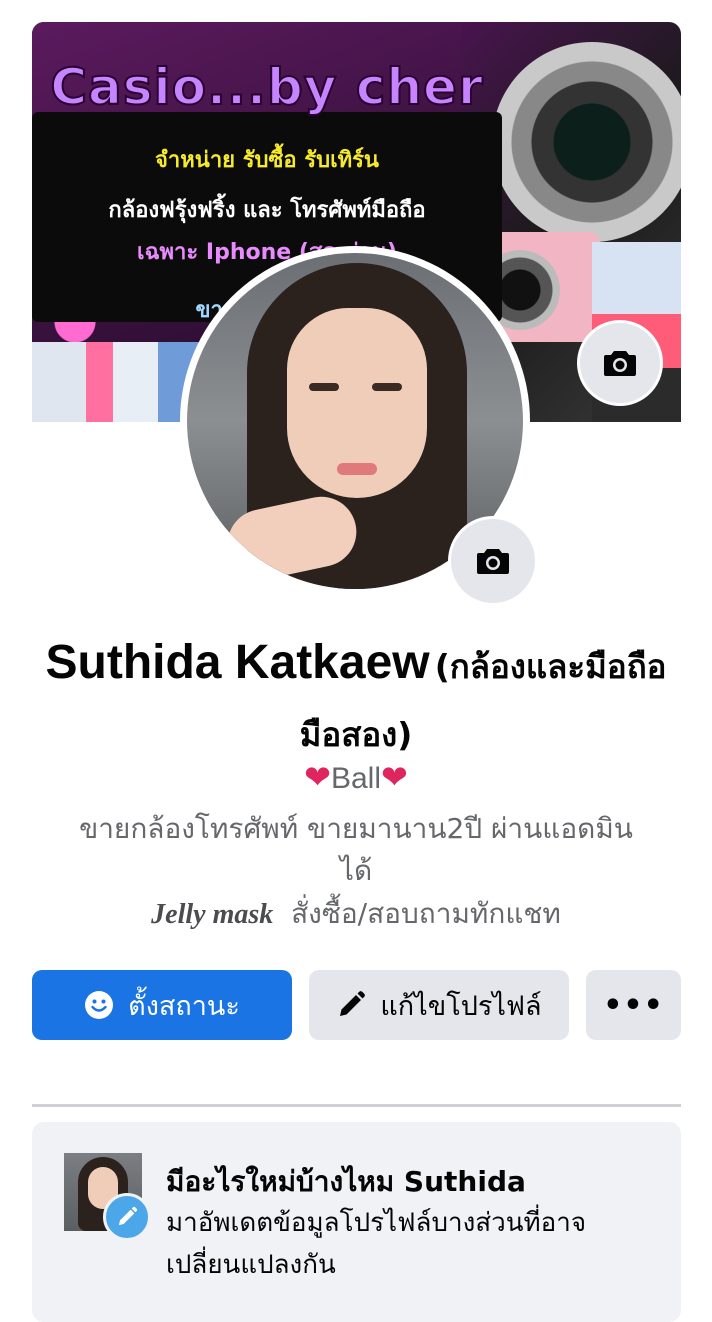  Describe the element at coordinates (346, 1181) in the screenshot. I see `prompt-card-title: มีอะไรใหม่บ้างไหม Suthida` at that location.